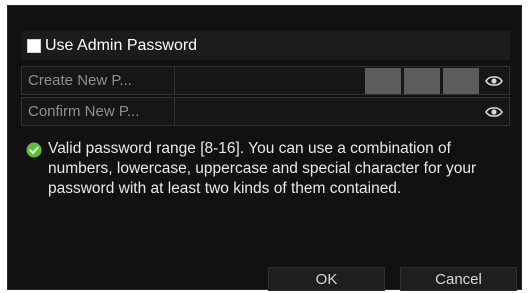 This screenshot has height=293, width=529. Describe the element at coordinates (34, 45) in the screenshot. I see `use-admin-password-checkbox` at that location.